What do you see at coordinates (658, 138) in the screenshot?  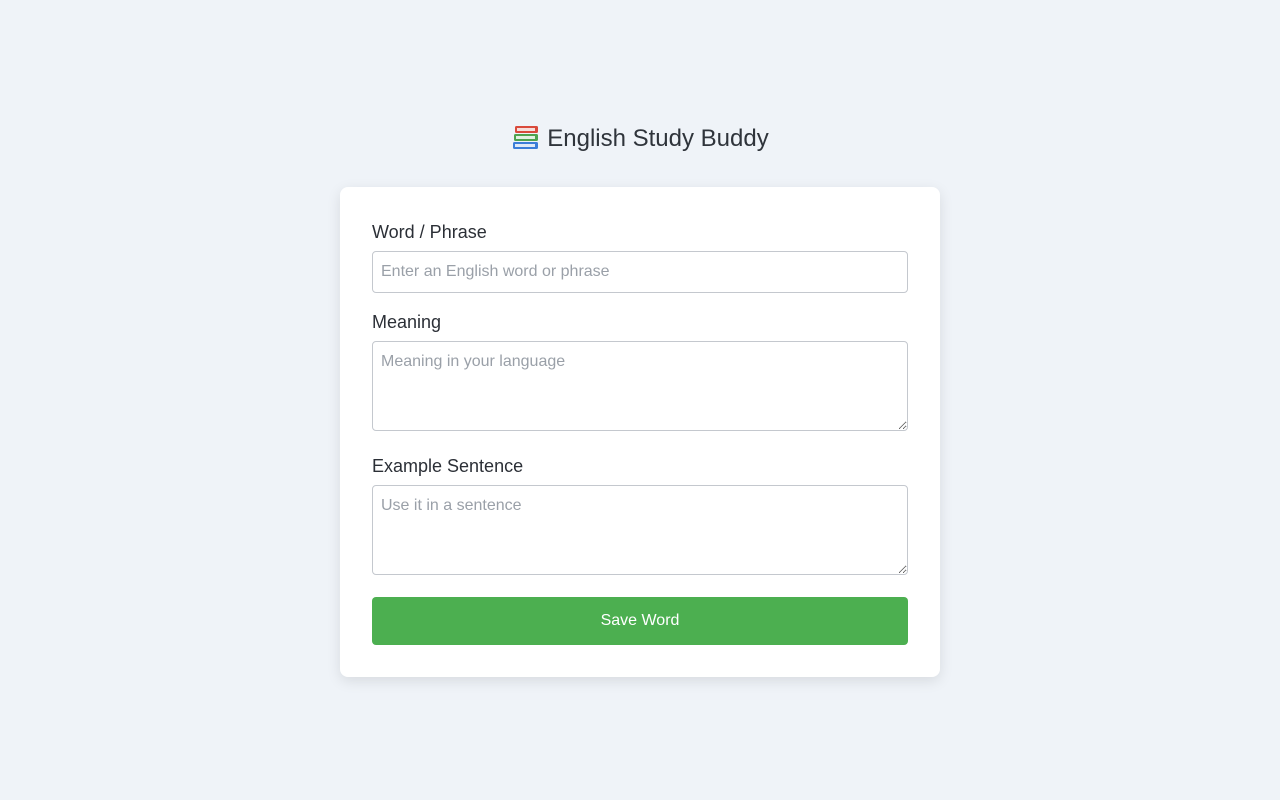 I see `page-title-text: English Study Buddy` at bounding box center [658, 138].